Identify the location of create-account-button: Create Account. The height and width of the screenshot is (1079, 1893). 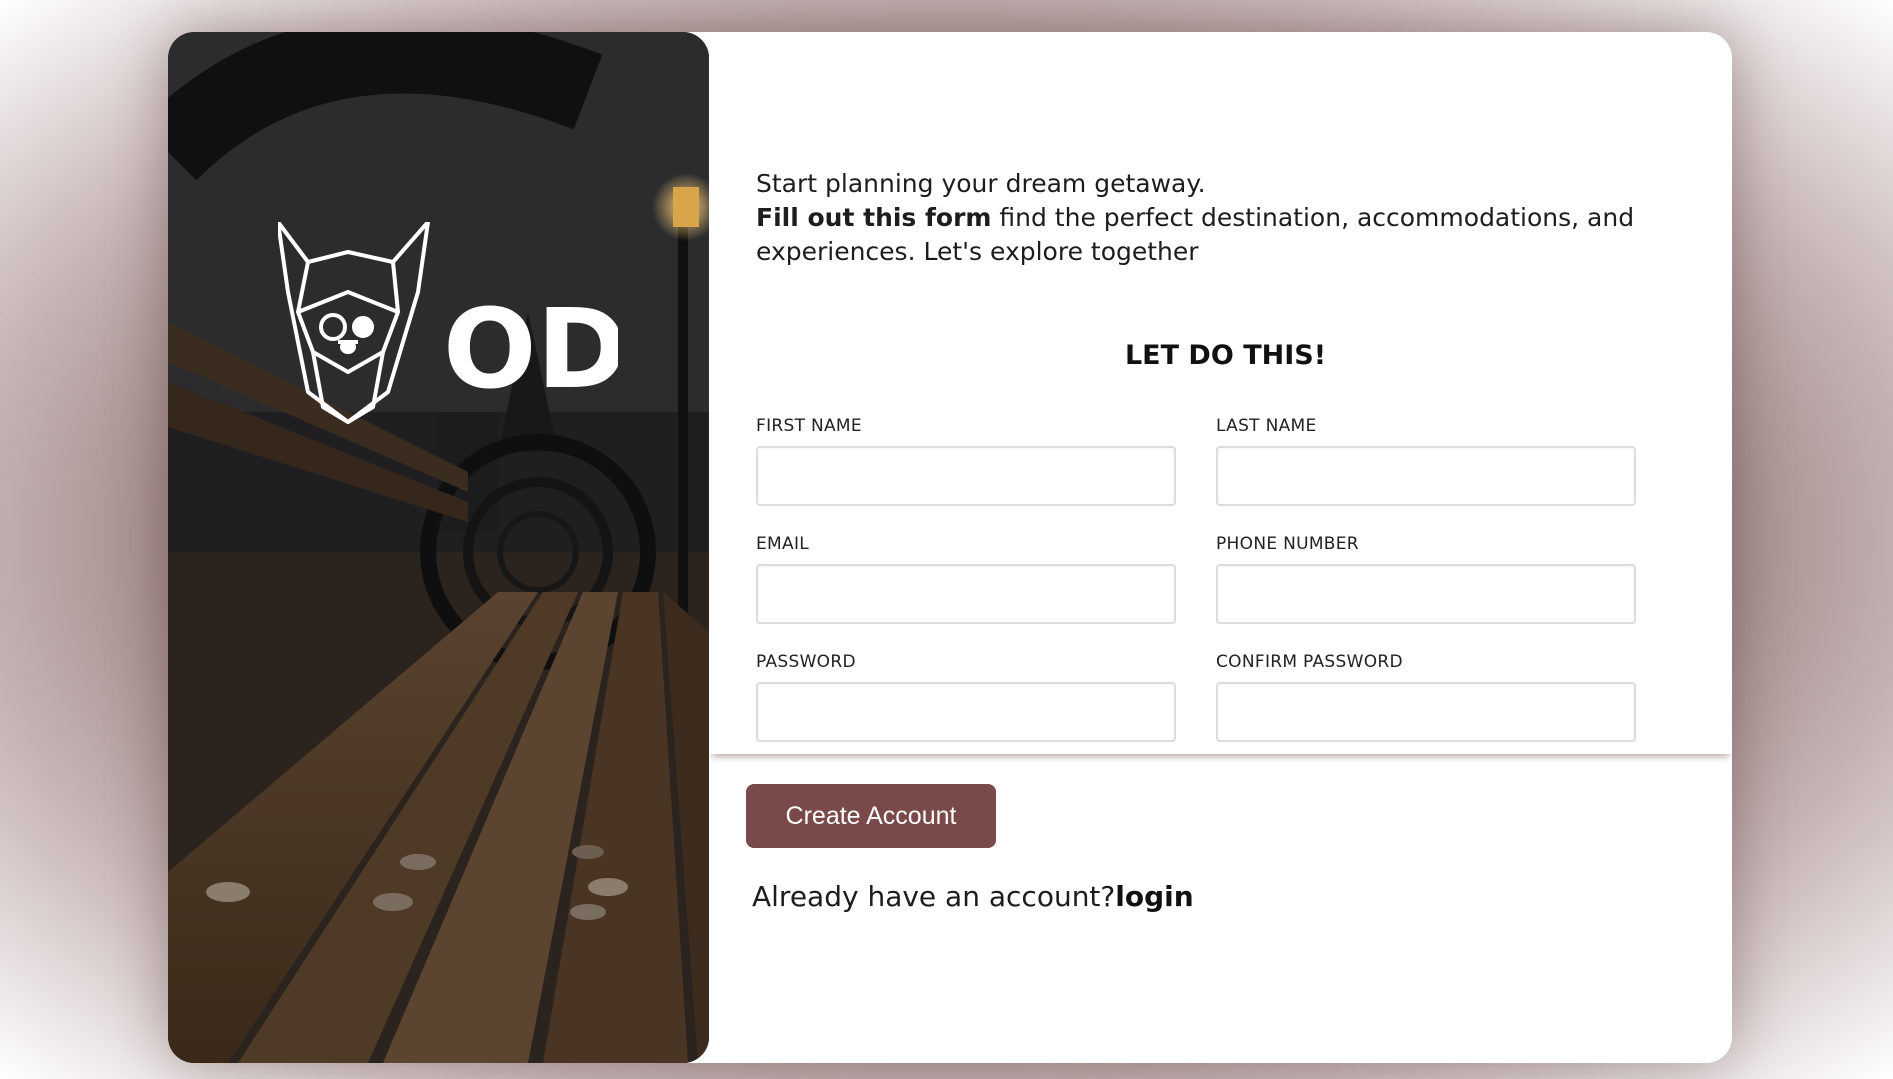
(871, 816).